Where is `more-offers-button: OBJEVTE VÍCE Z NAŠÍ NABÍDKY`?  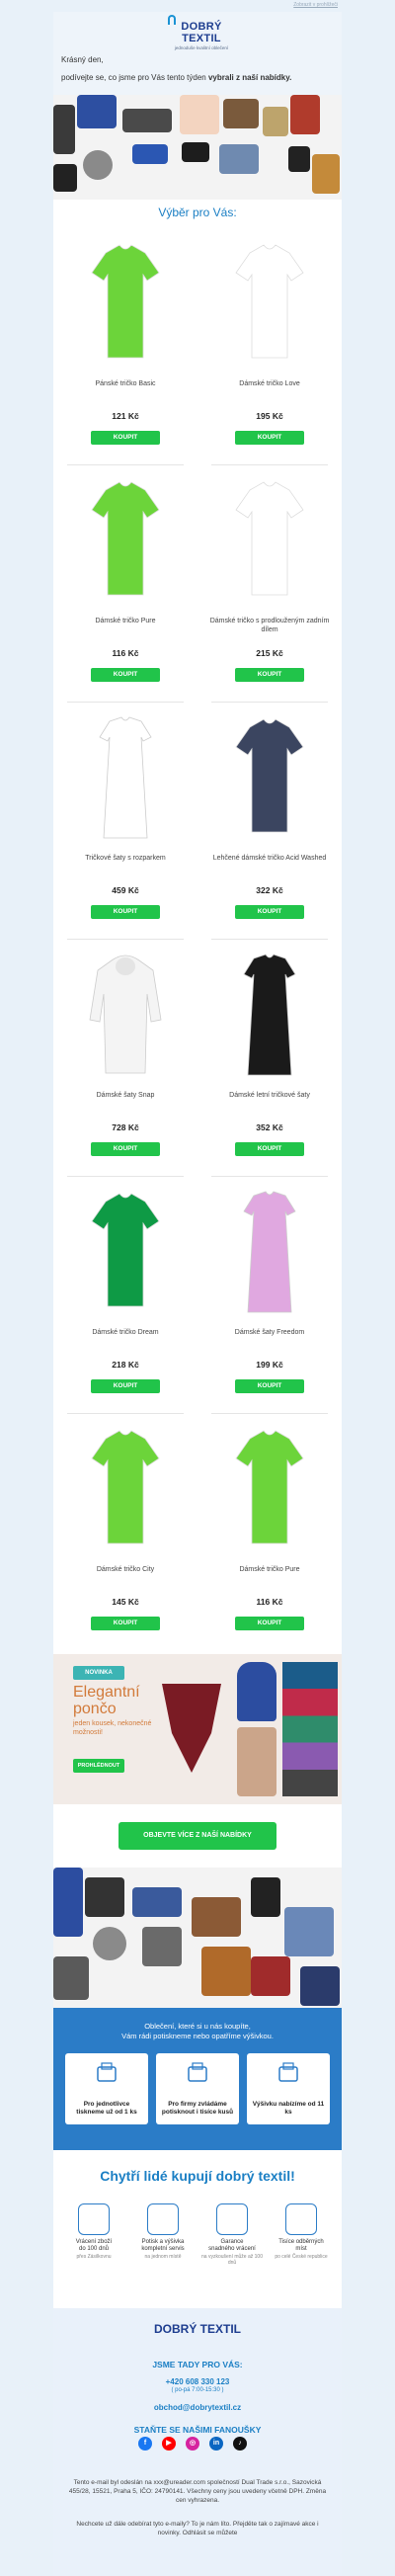 more-offers-button: OBJEVTE VÍCE Z NAŠÍ NABÍDKY is located at coordinates (197, 1836).